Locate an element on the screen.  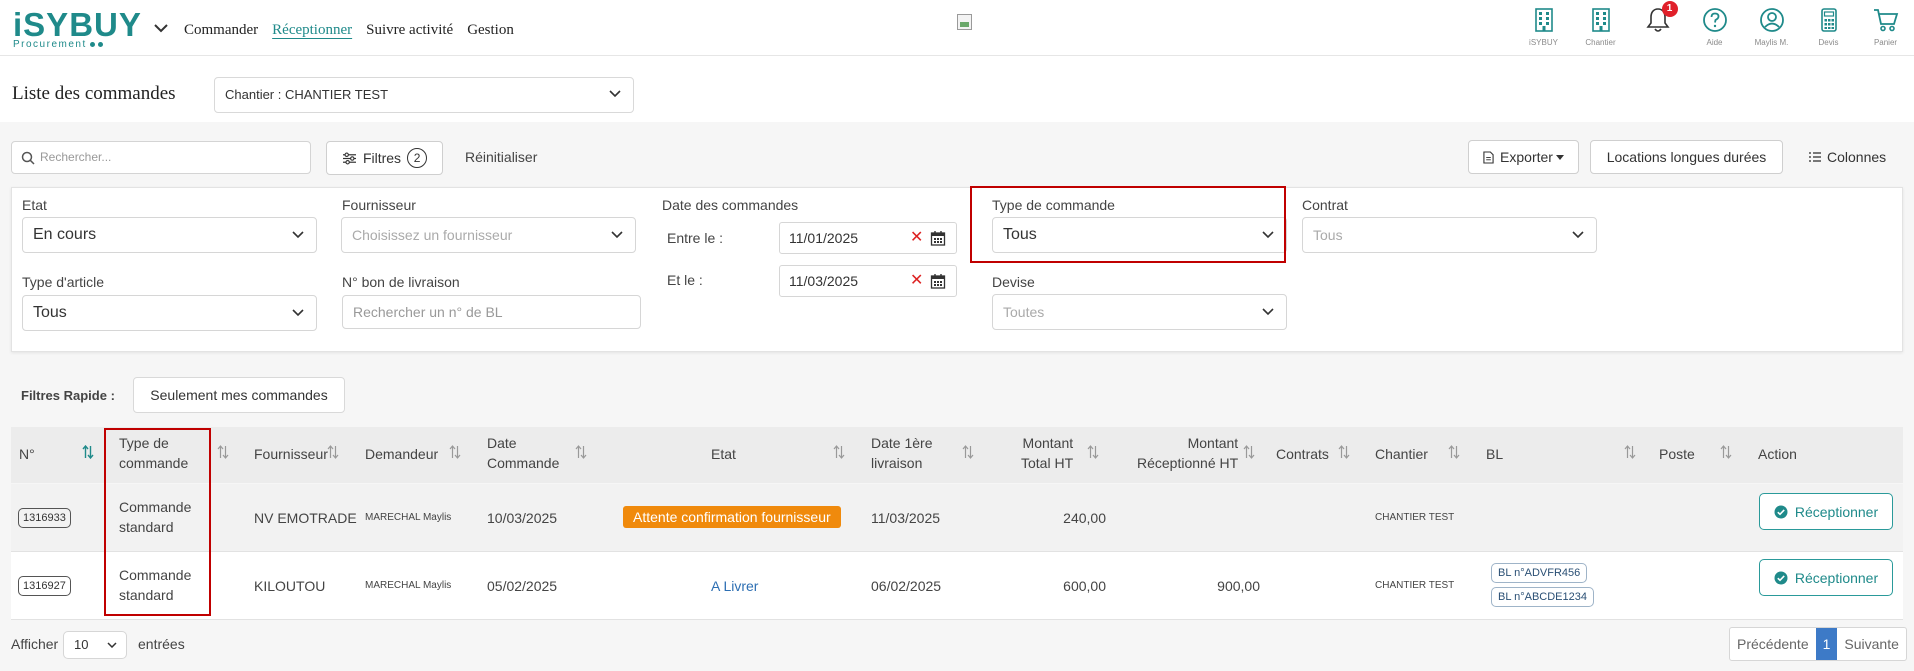
col-header-contrats: Contrats is located at coordinates (1302, 454).